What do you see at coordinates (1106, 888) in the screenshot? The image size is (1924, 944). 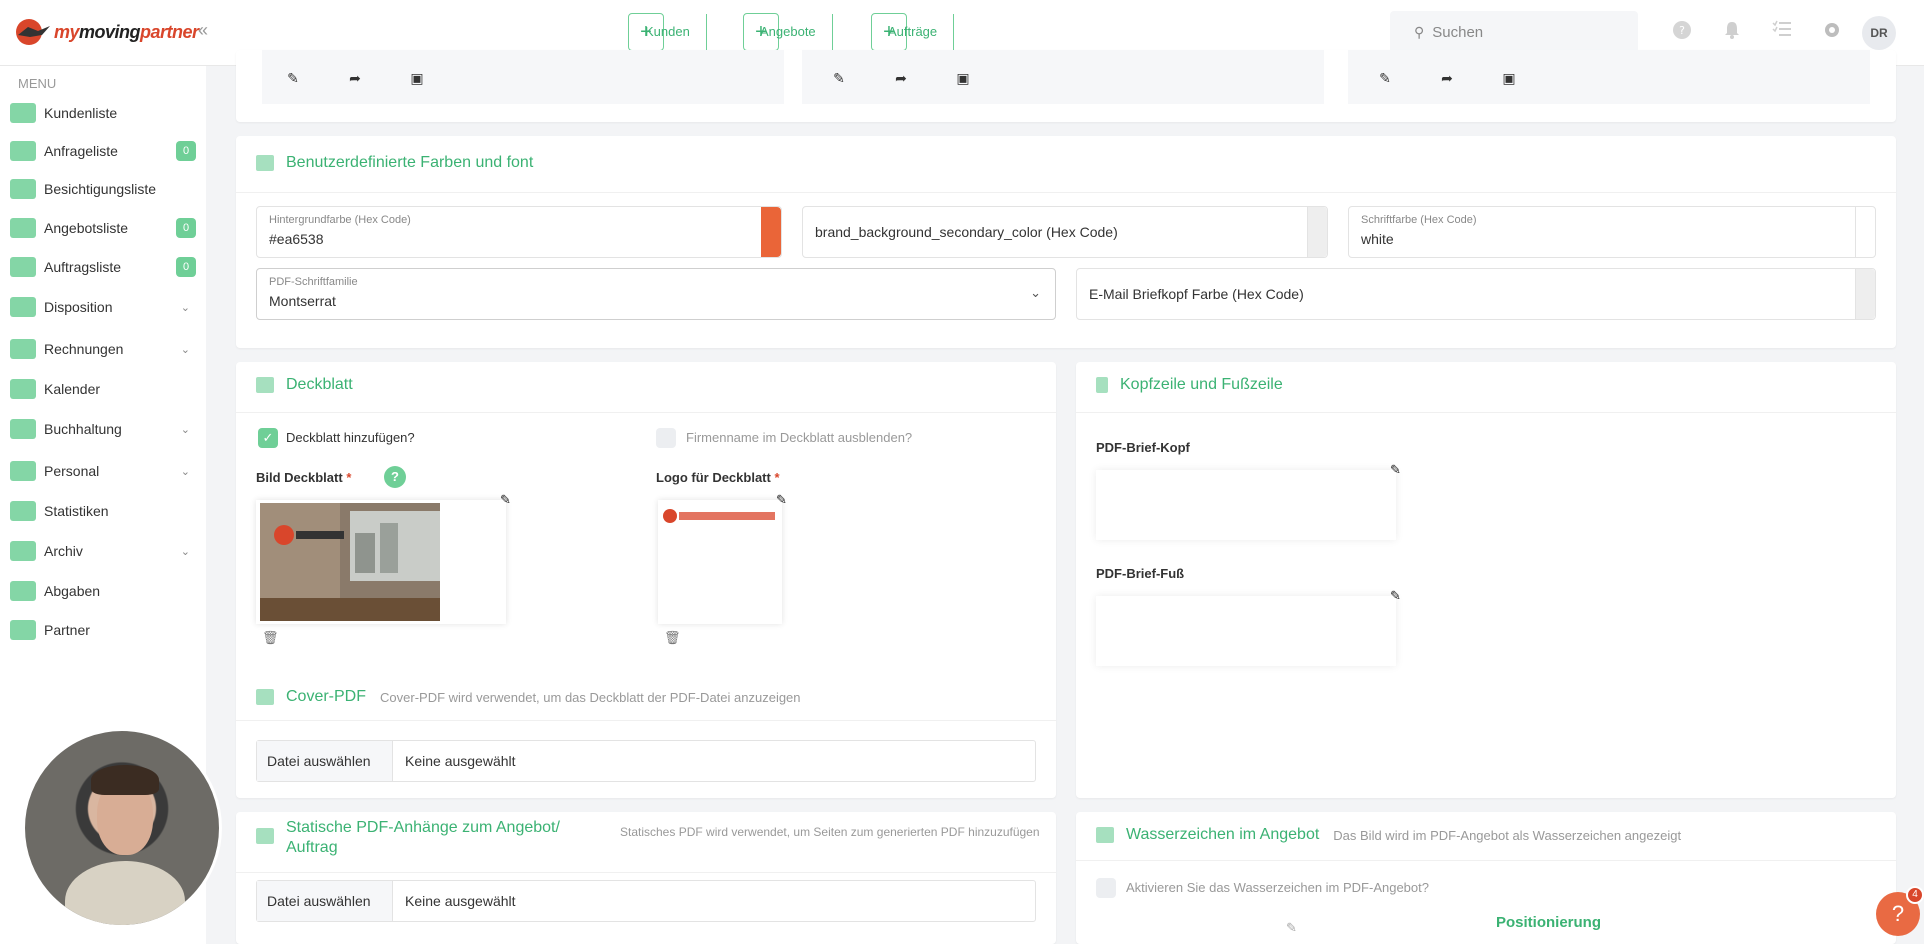 I see `watermark-activate-checkbox` at bounding box center [1106, 888].